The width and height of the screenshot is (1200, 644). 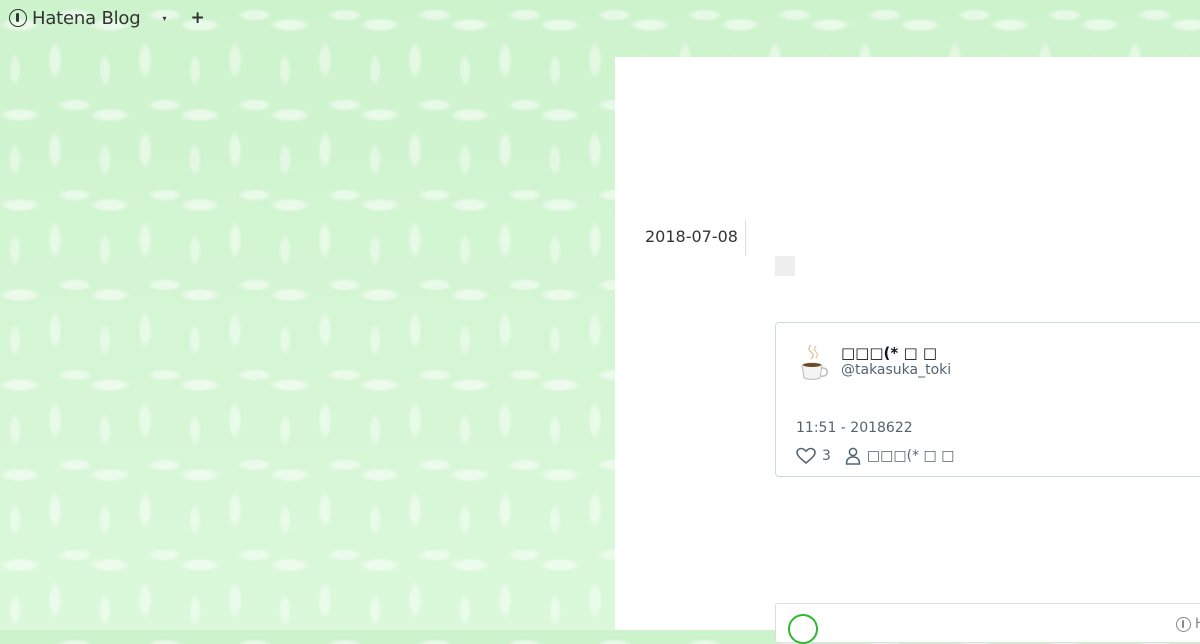 I want to click on tweet-timestamp: 11:51 - 2018622, so click(x=854, y=428).